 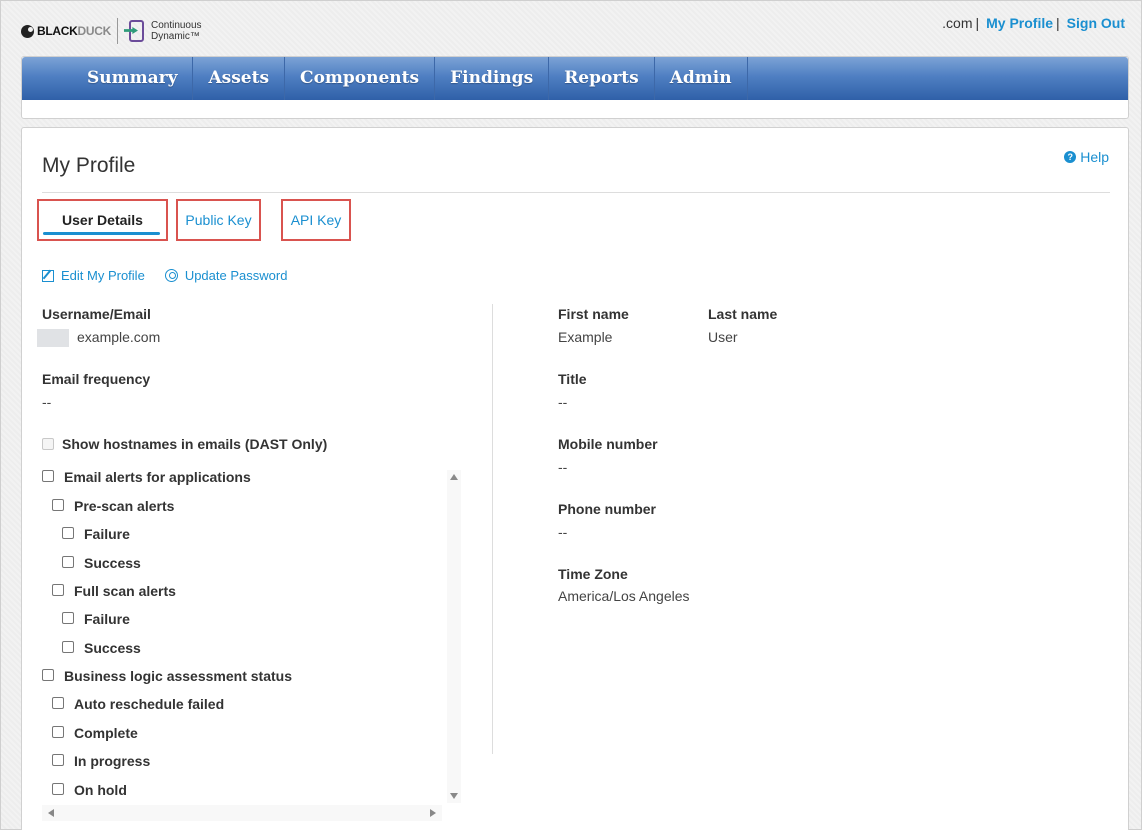 I want to click on title-label: Title, so click(x=572, y=379).